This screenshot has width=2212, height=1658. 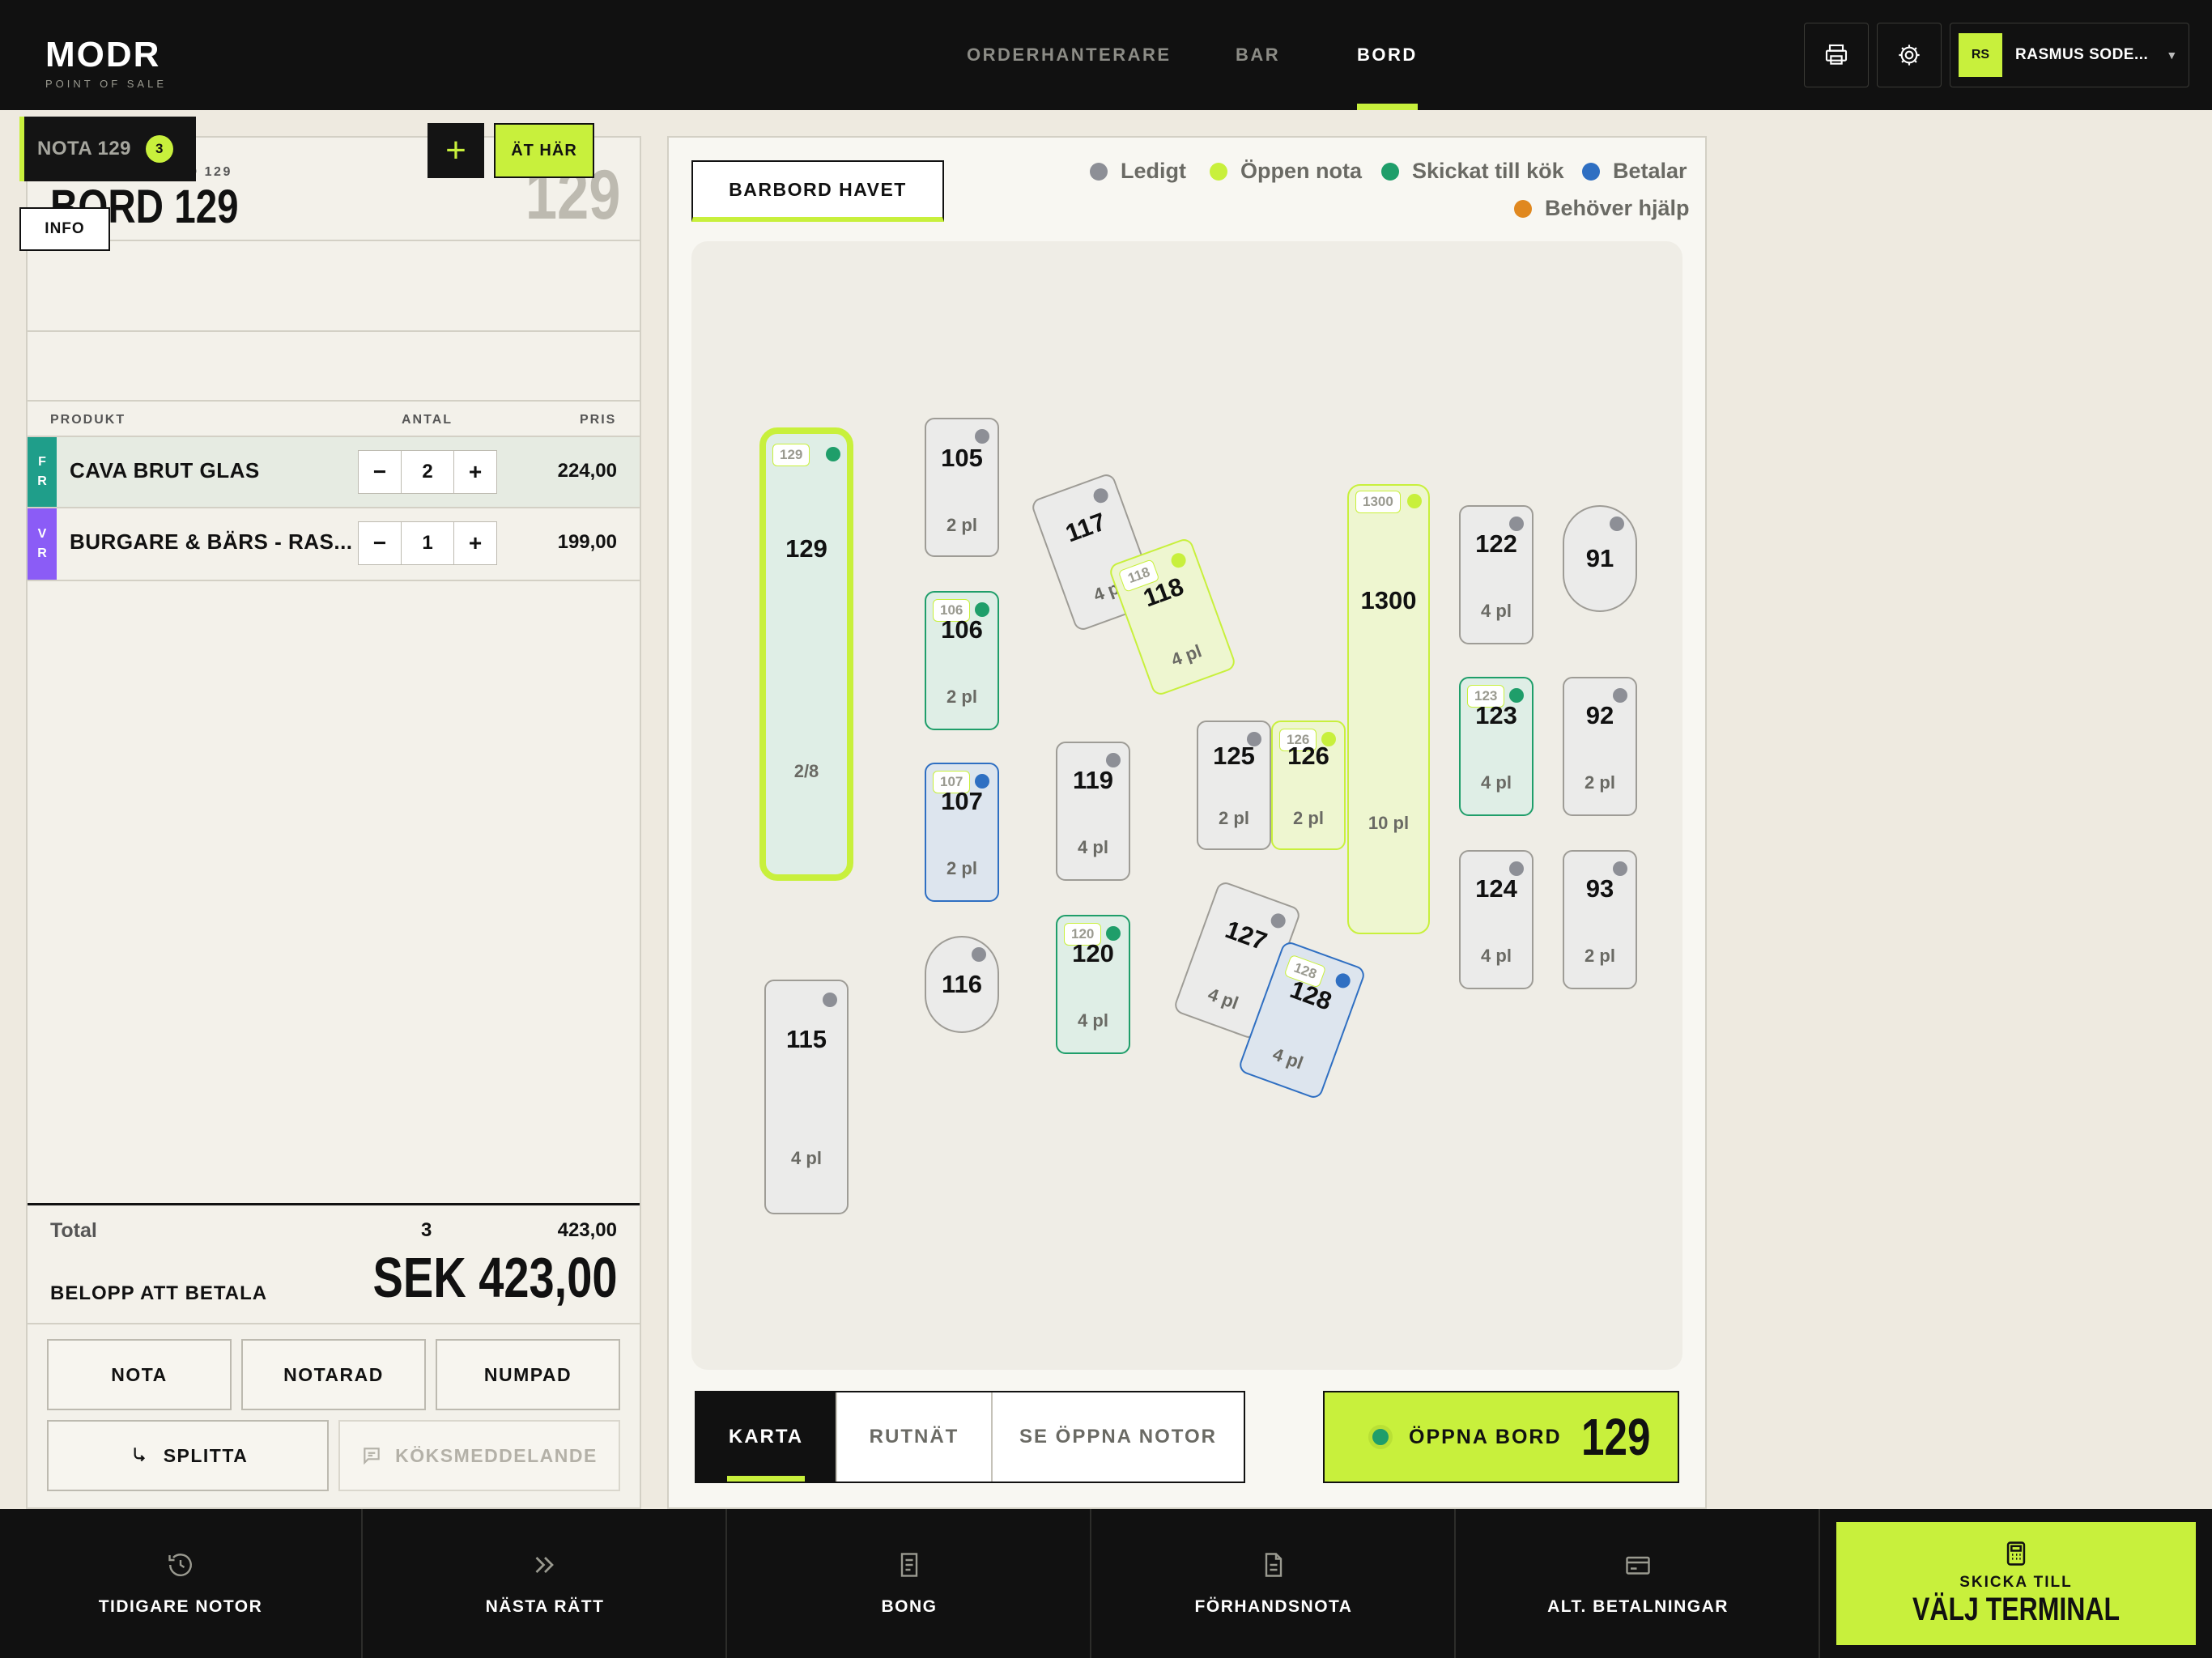 I want to click on plus-icon: +, so click(x=455, y=150).